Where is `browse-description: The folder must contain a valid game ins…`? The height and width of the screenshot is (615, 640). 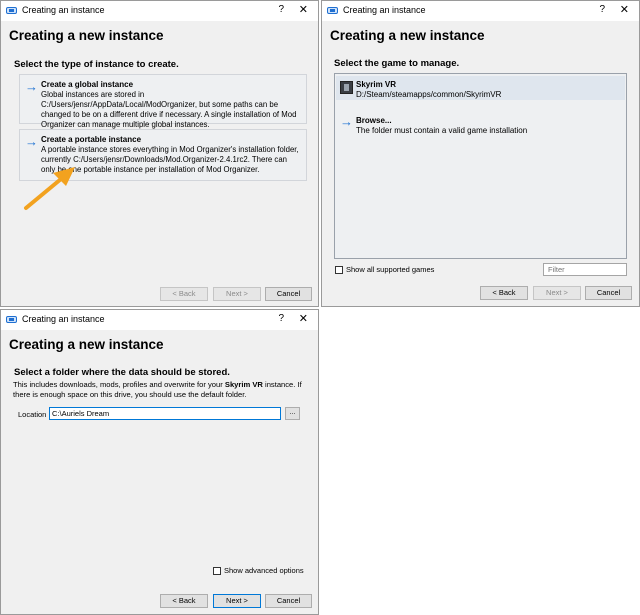
browse-description: The folder must contain a valid game ins… is located at coordinates (442, 130).